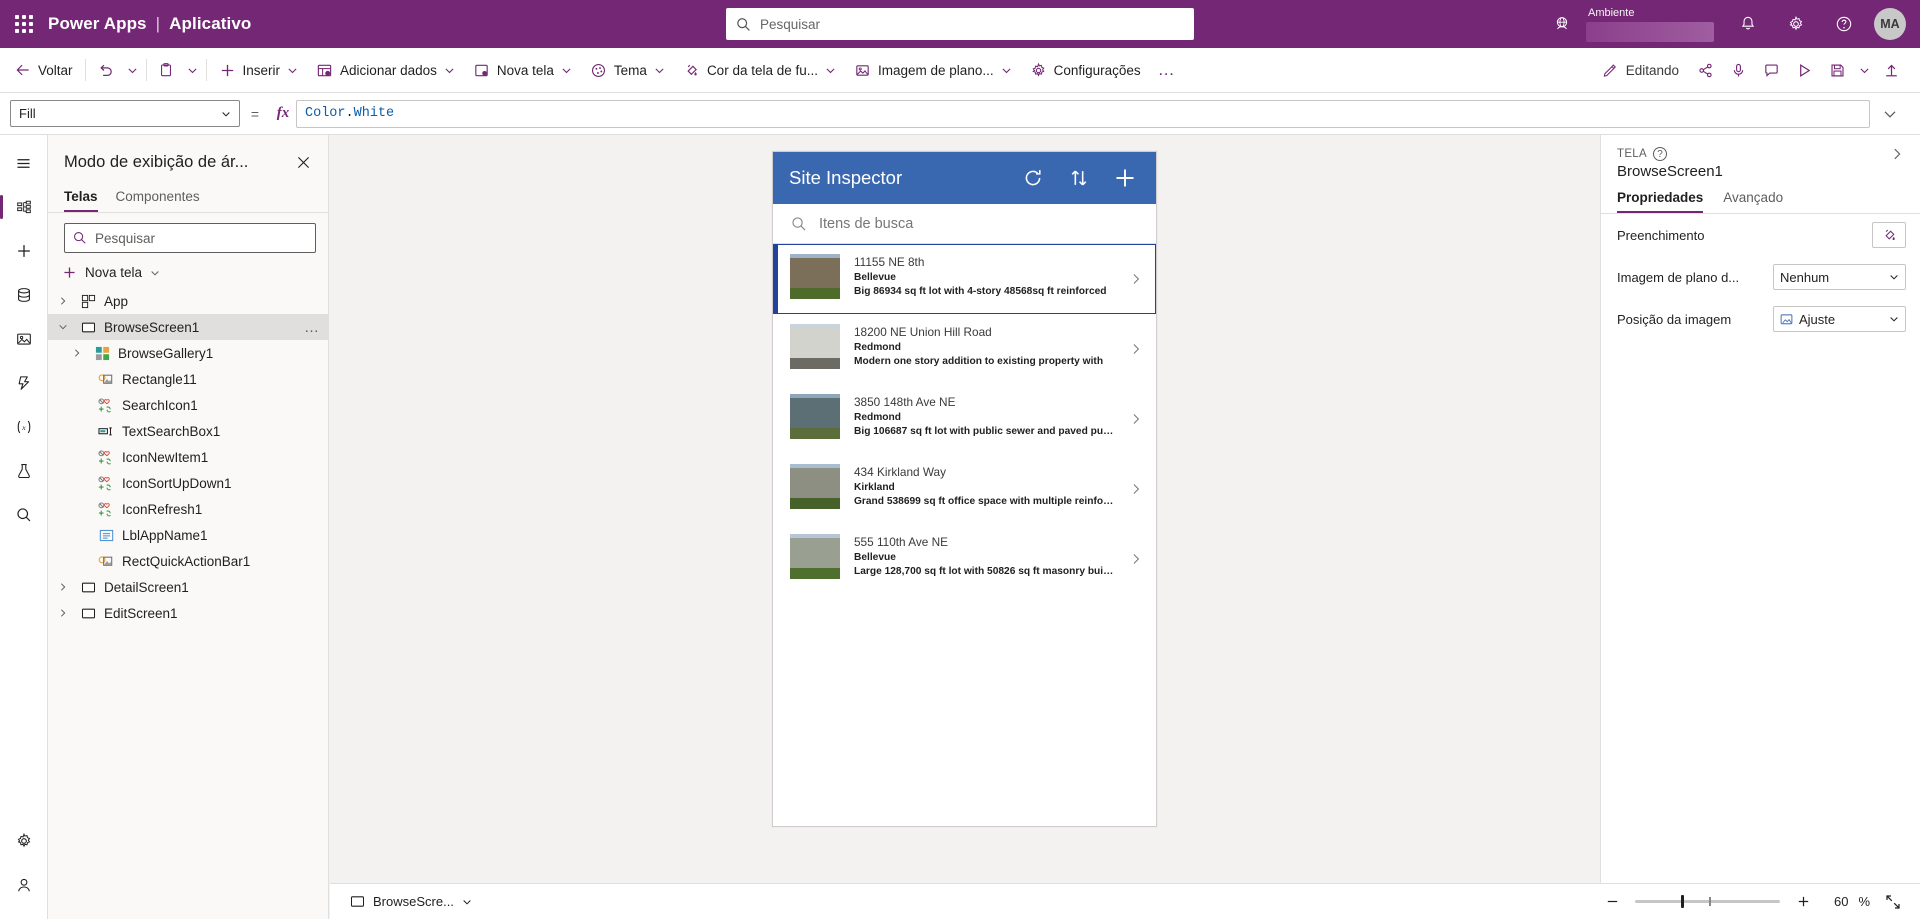  Describe the element at coordinates (1839, 319) in the screenshot. I see `image-position-select: Ajuste` at that location.